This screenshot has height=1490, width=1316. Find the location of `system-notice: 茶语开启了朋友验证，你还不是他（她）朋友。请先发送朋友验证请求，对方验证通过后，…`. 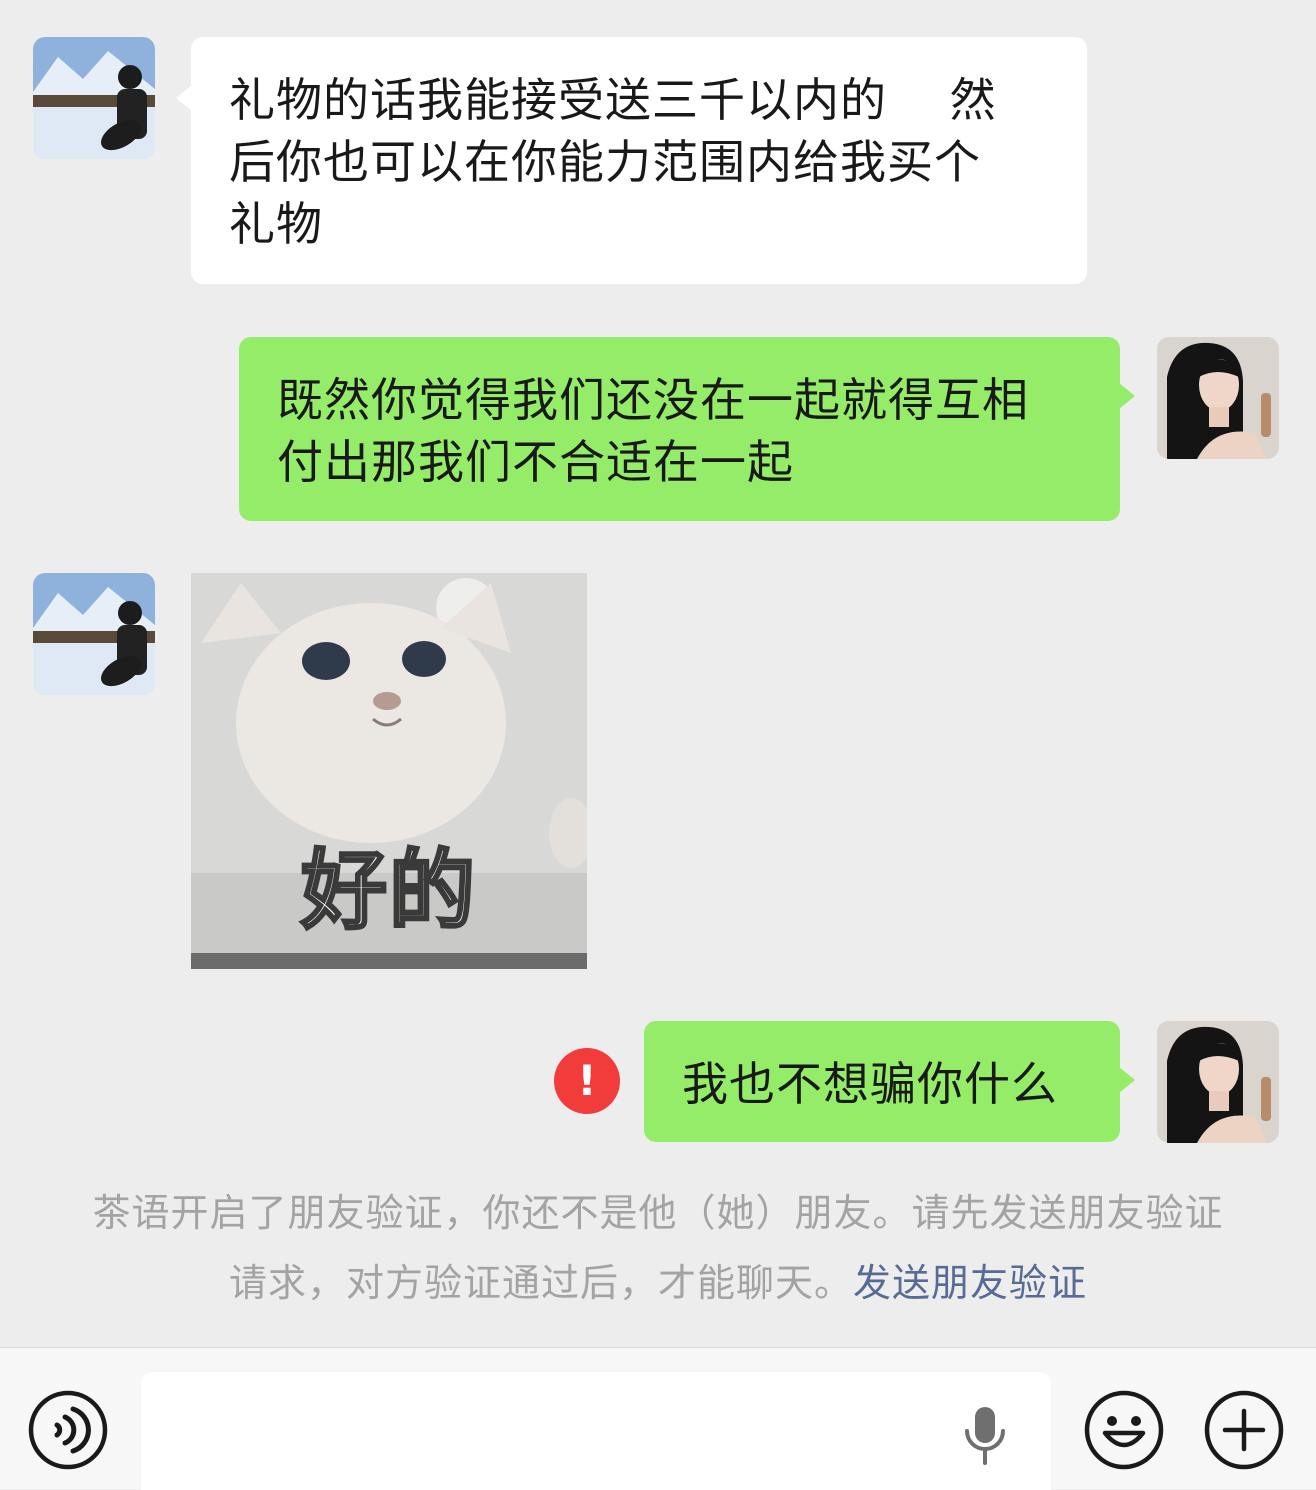

system-notice: 茶语开启了朋友验证，你还不是他（她）朋友。请先发送朋友验证请求，对方验证通过后，… is located at coordinates (658, 1248).